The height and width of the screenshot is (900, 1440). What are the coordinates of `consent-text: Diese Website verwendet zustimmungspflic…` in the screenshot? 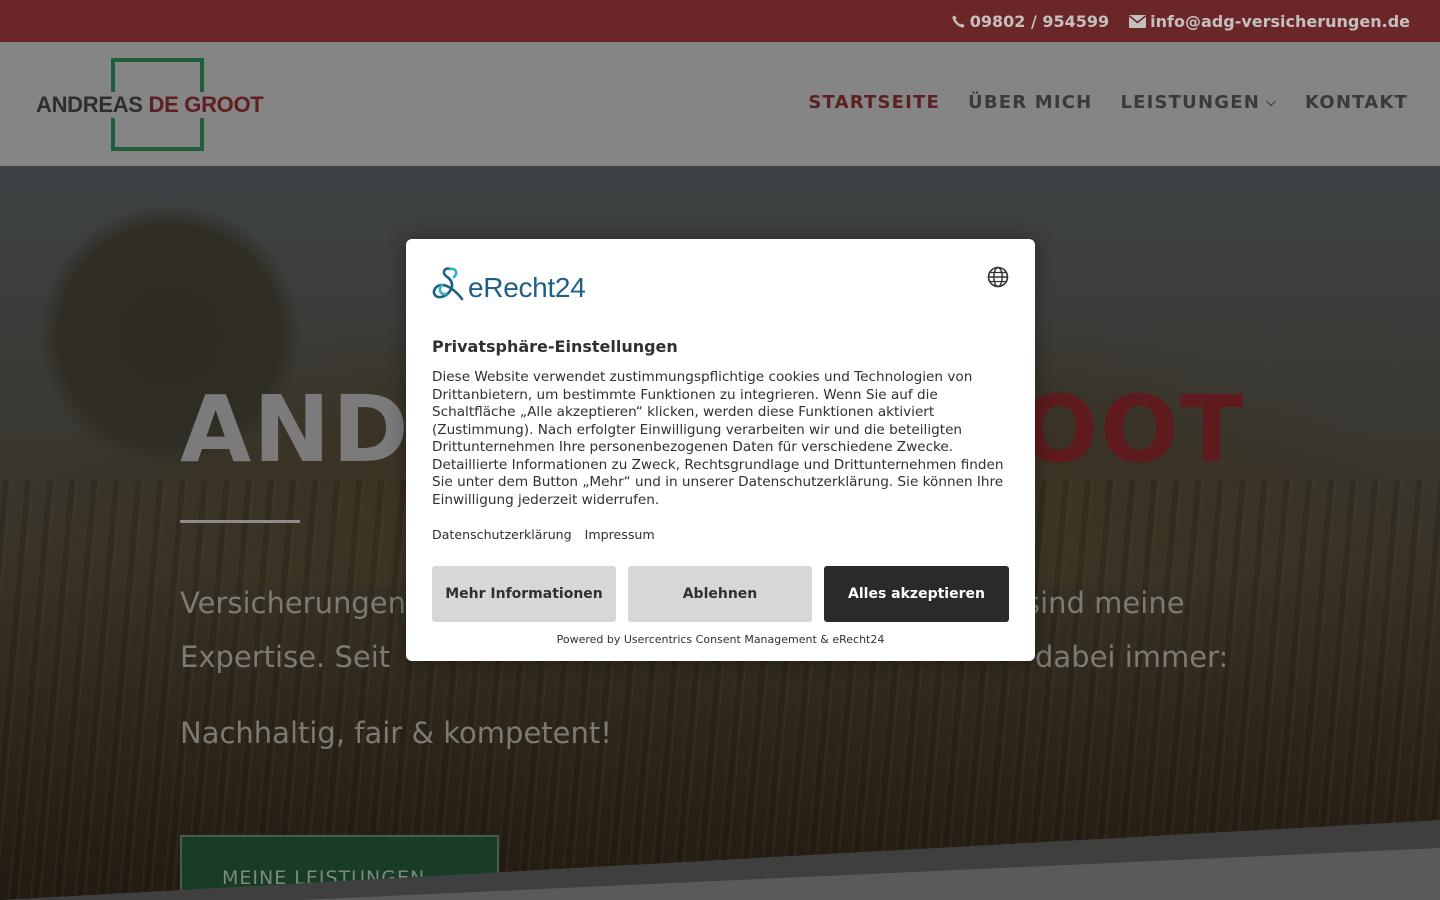 It's located at (718, 438).